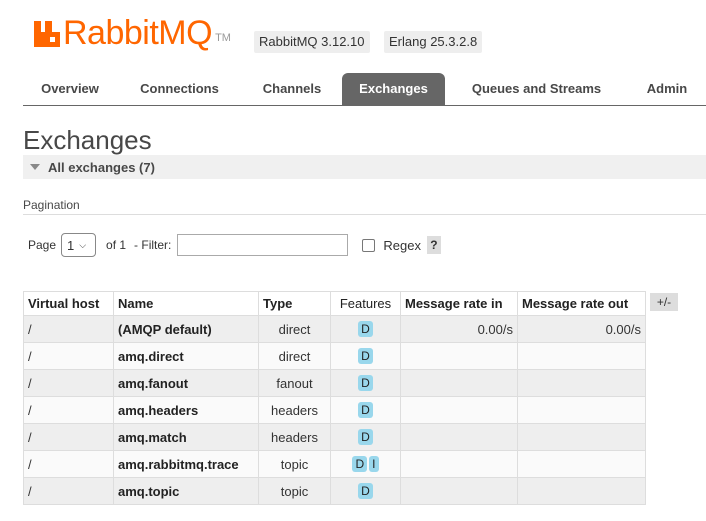 The height and width of the screenshot is (521, 706). I want to click on trademark-mark: TM, so click(223, 38).